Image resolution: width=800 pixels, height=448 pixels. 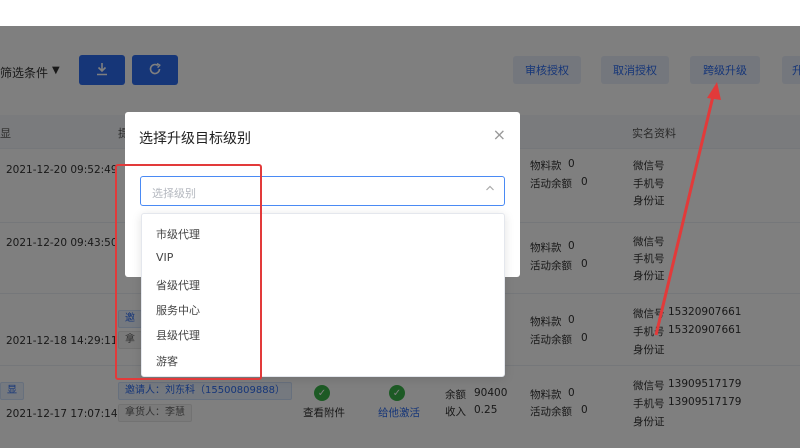 I want to click on chevron-up-icon, so click(x=490, y=189).